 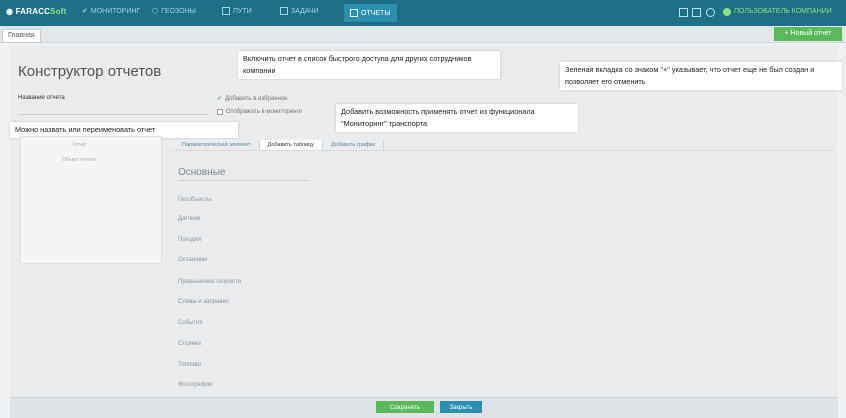 I want to click on page-title: Конструктор отчетов, so click(x=90, y=71).